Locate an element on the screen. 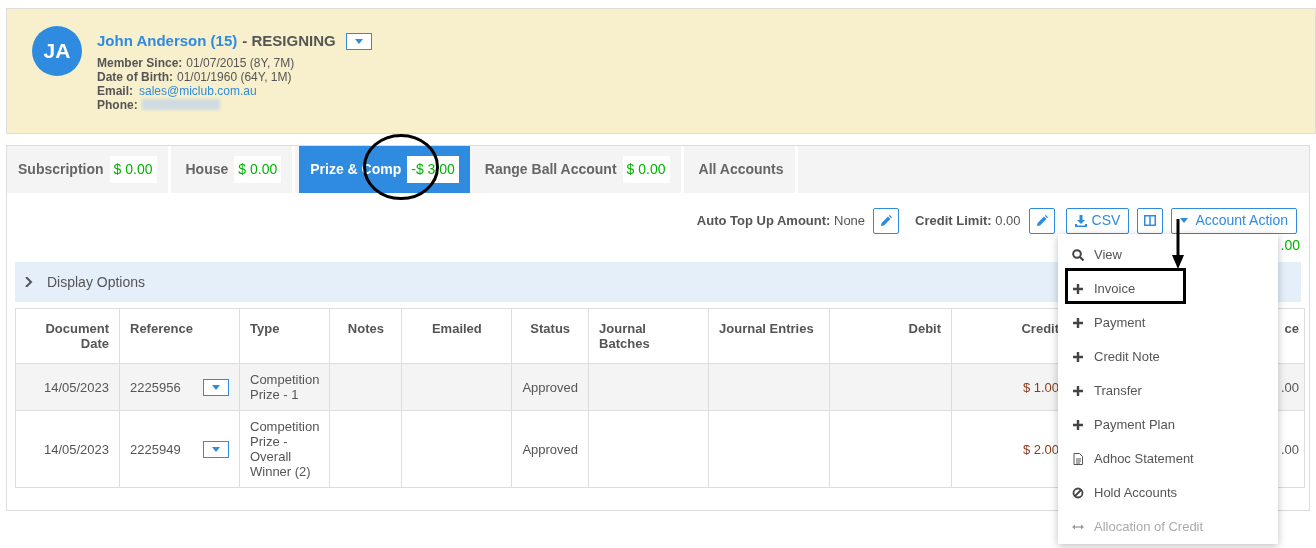  avatar: JA is located at coordinates (57, 51).